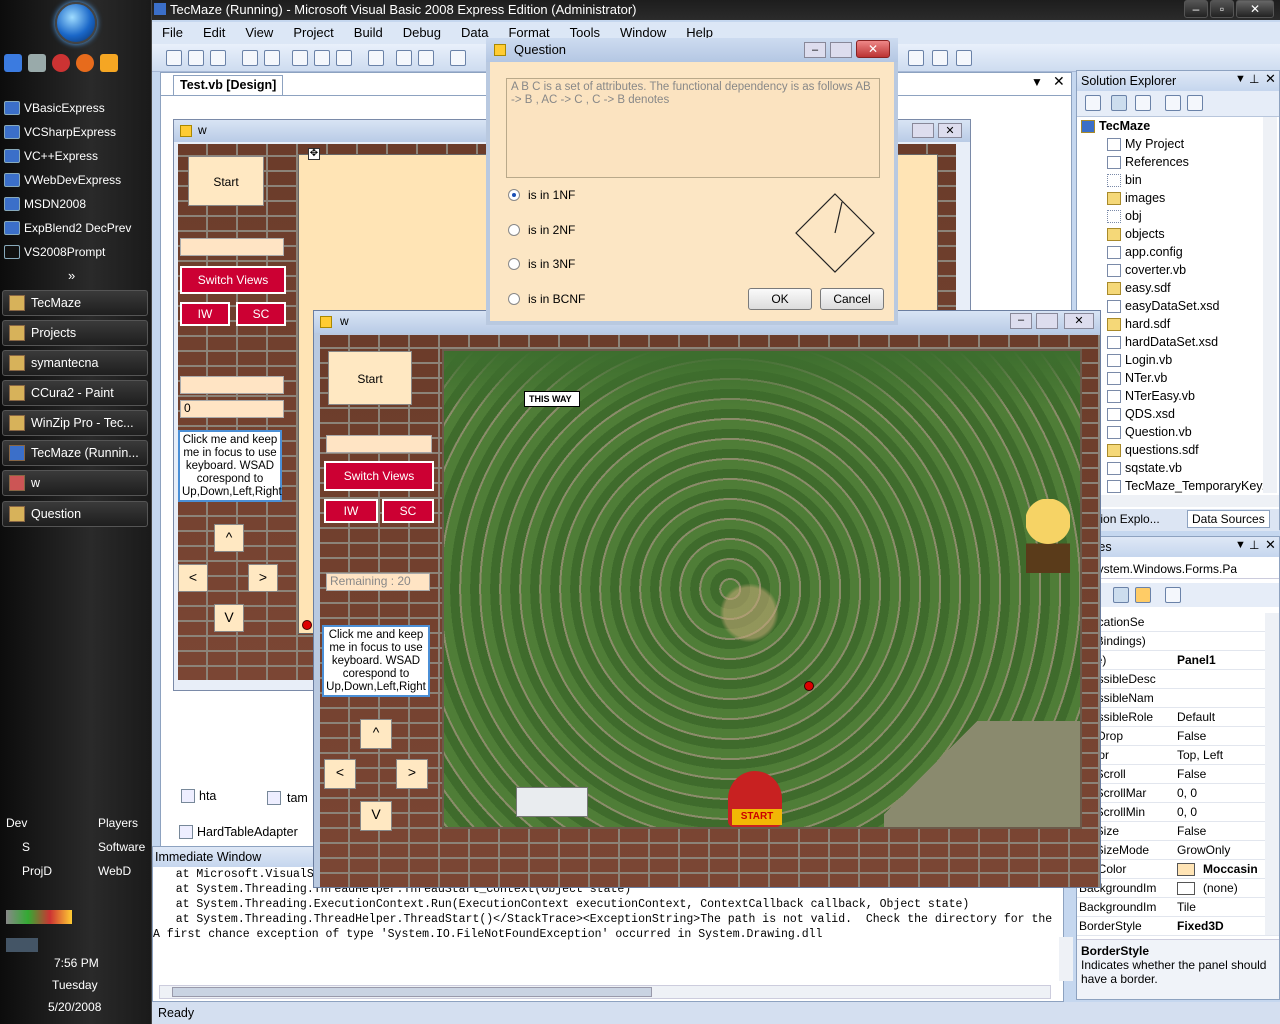  What do you see at coordinates (76, 180) in the screenshot?
I see `quicklaunch-vwebdev: VWebDevExpress` at bounding box center [76, 180].